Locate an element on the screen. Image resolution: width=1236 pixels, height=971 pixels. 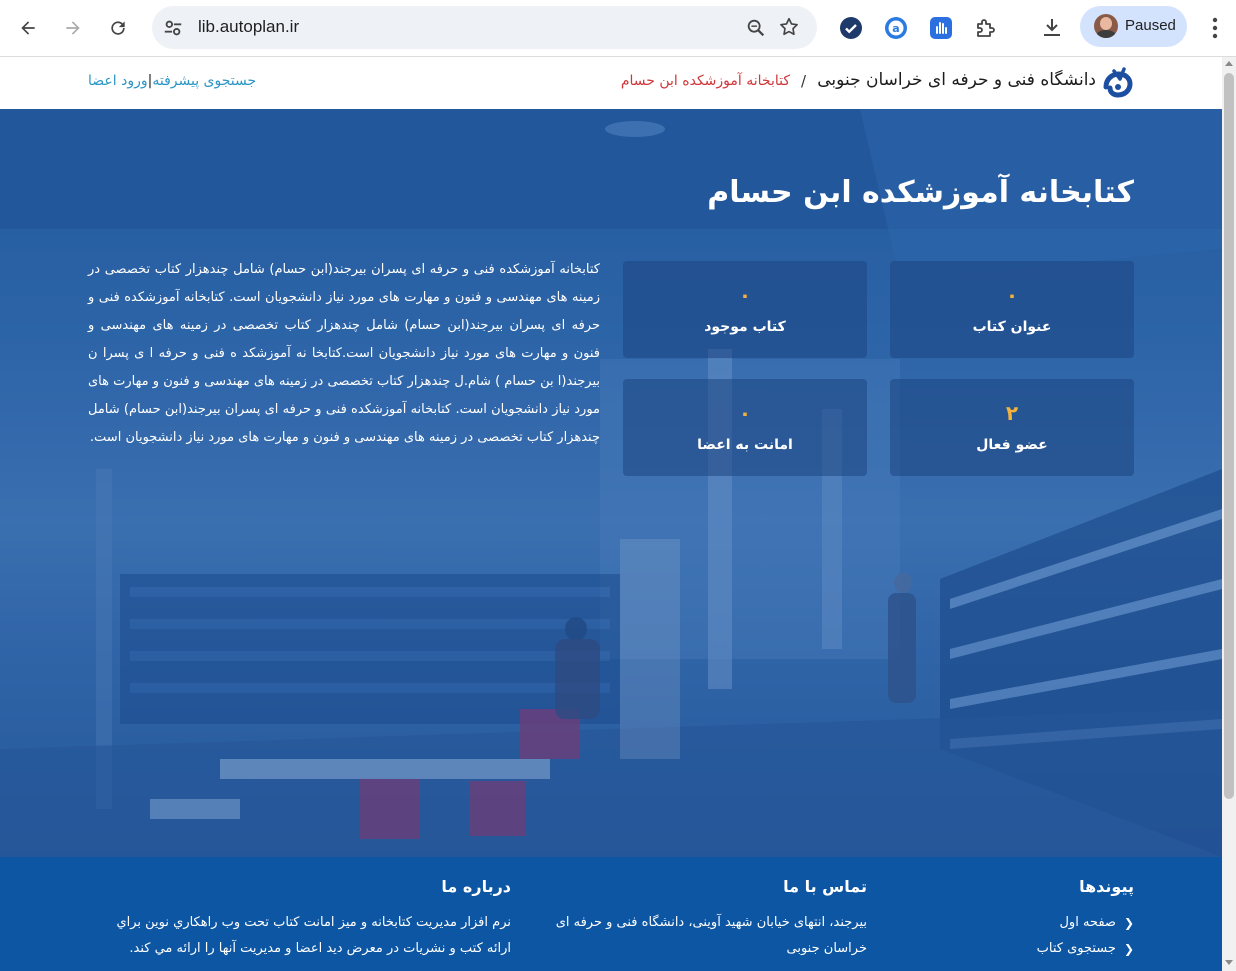
footer-contact-title: تماس با ما is located at coordinates (825, 886).